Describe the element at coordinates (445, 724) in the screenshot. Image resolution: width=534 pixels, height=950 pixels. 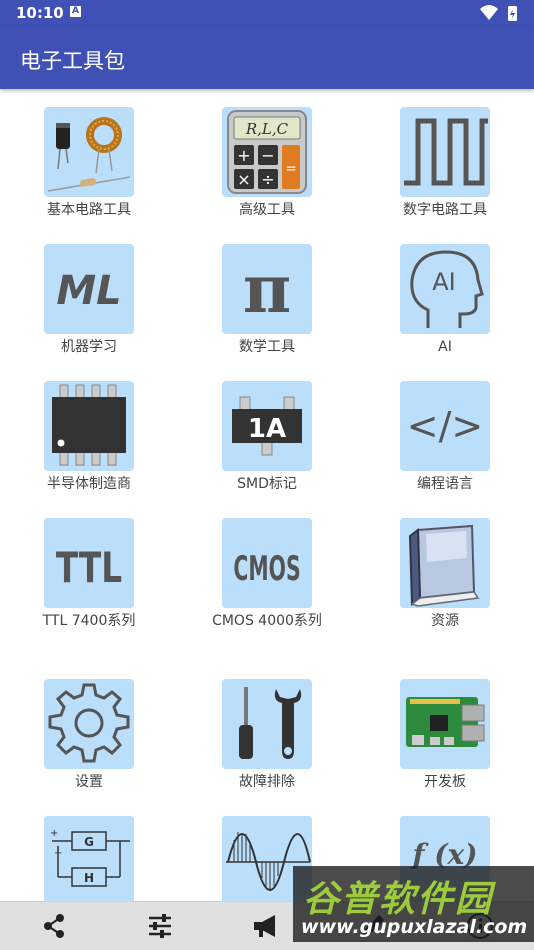
I see `board-icon` at that location.